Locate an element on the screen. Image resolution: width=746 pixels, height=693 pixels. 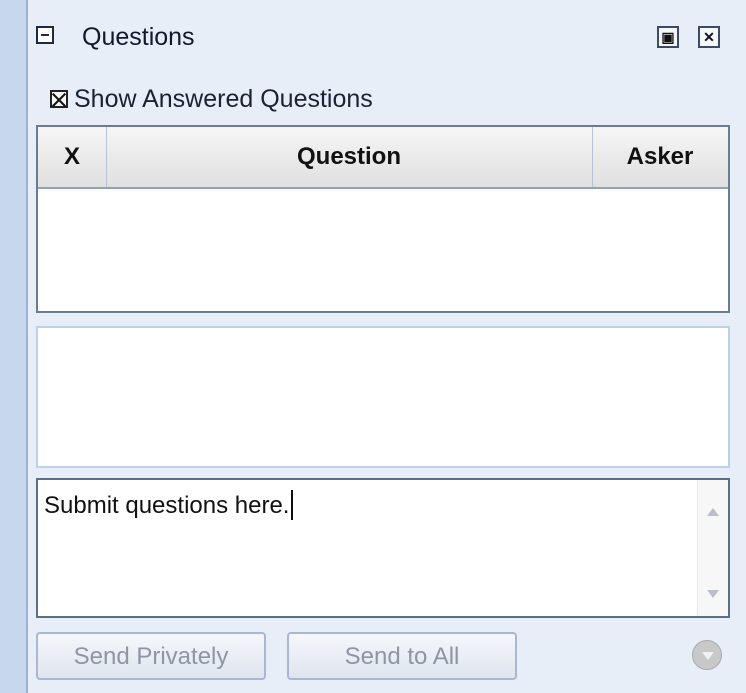
scroll-up-icon is located at coordinates (713, 512).